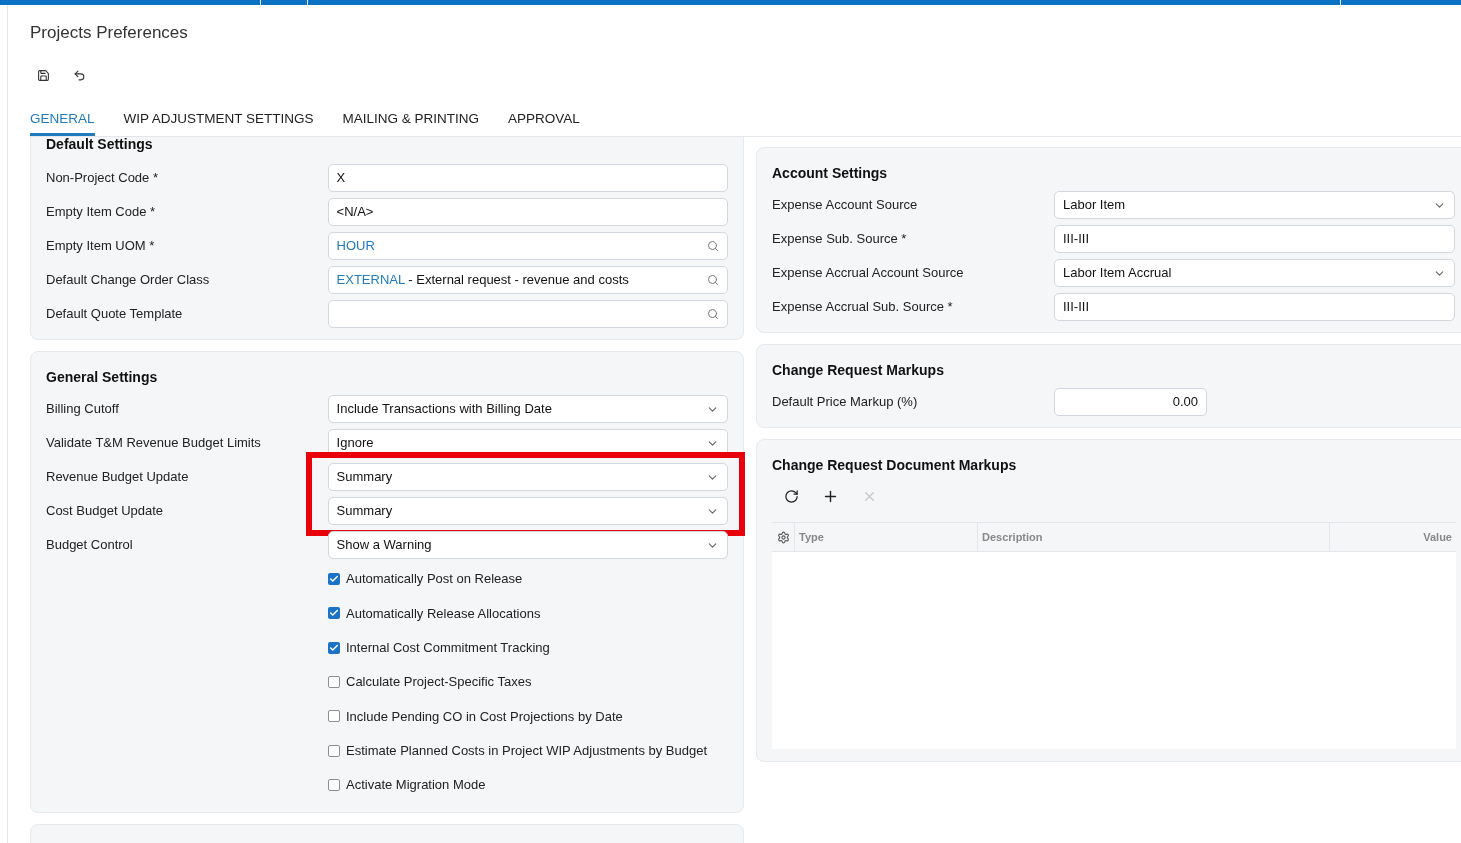 The width and height of the screenshot is (1461, 843). I want to click on section-title: Default Settings, so click(100, 144).